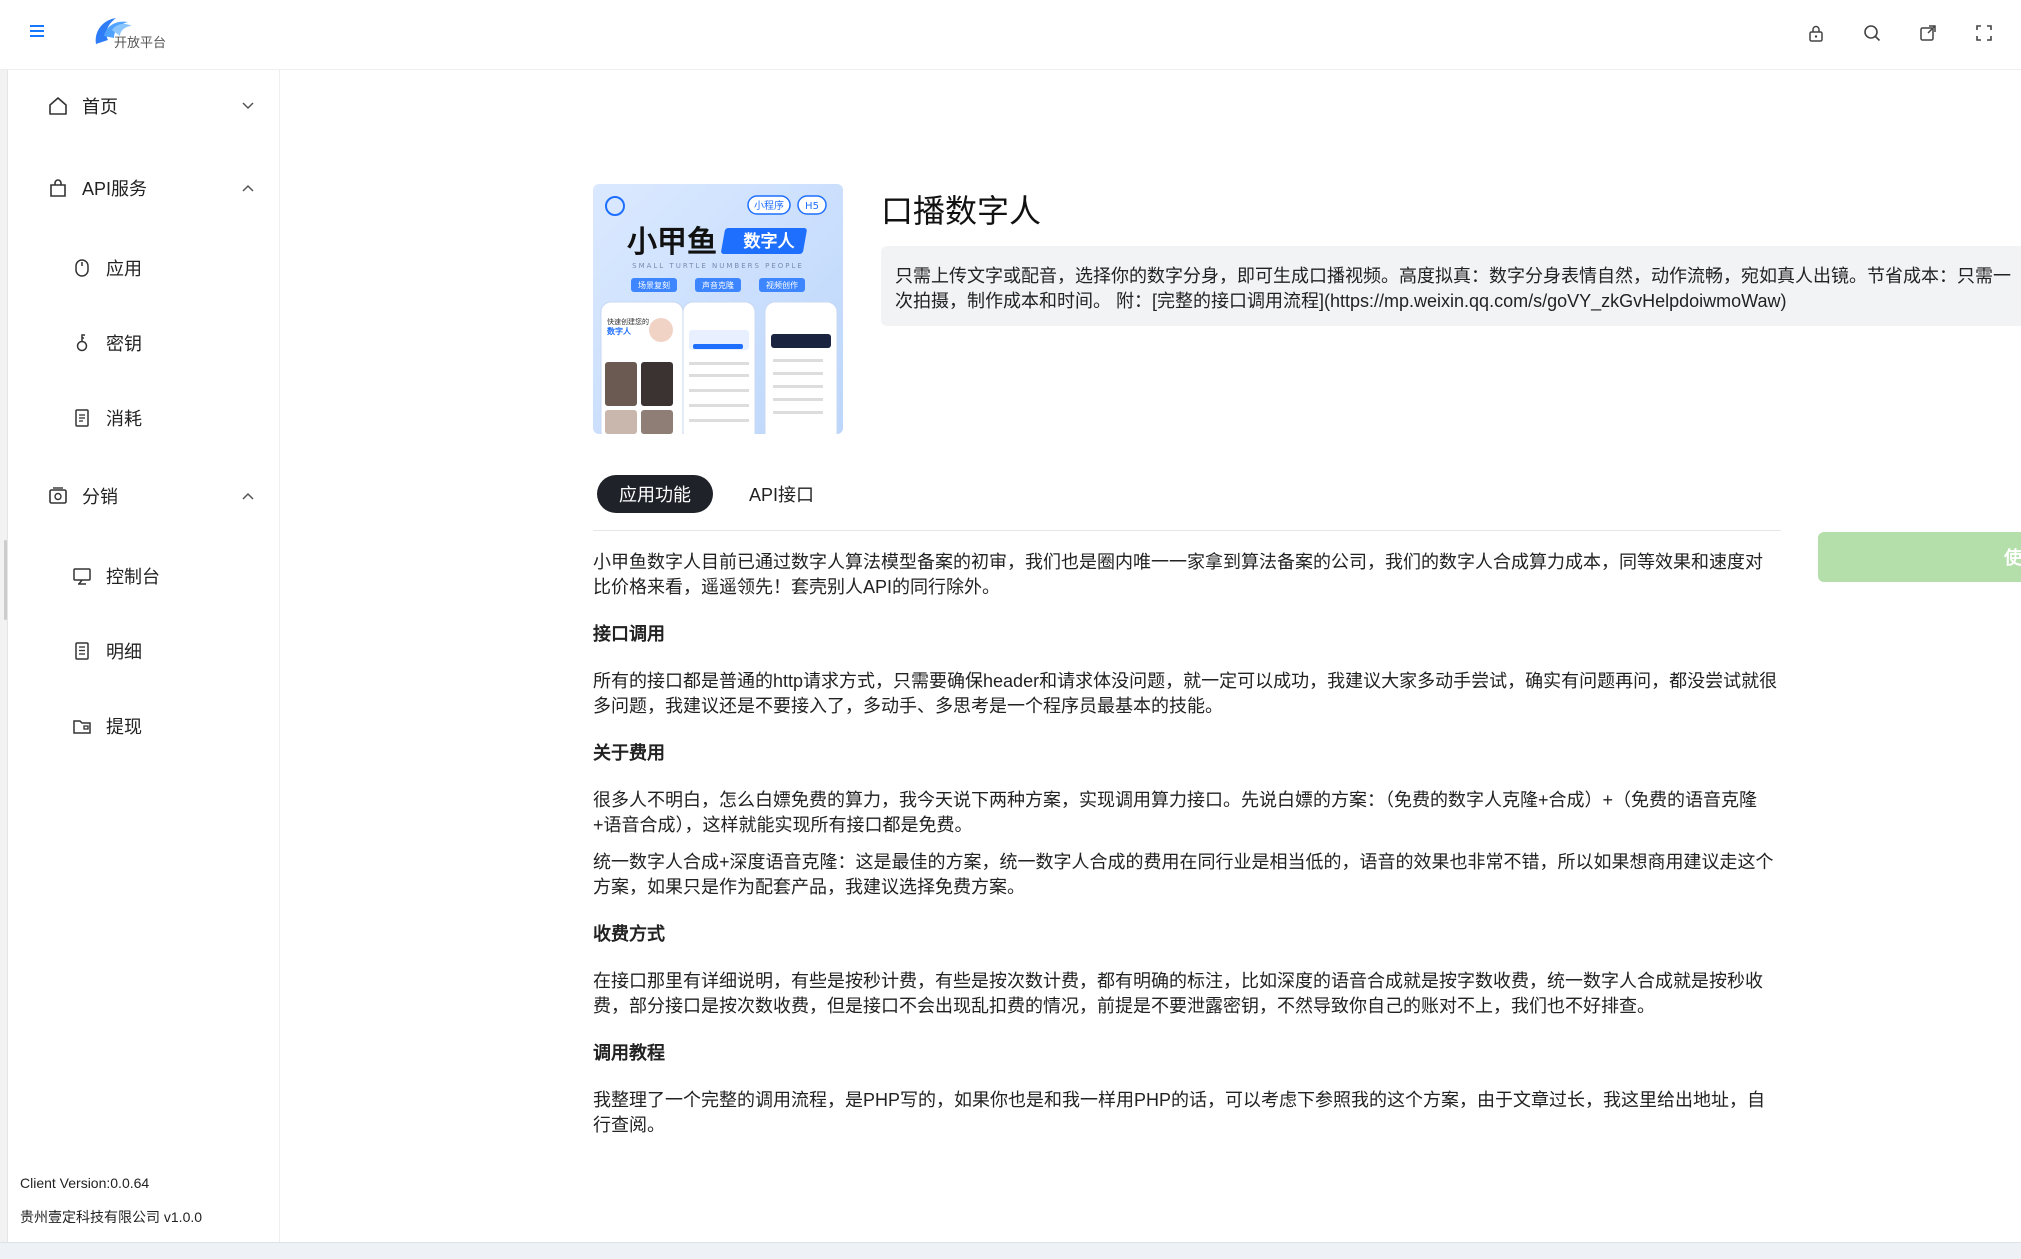 The height and width of the screenshot is (1259, 2021). What do you see at coordinates (655, 494) in the screenshot?
I see `tab-app-features: 应用功能` at bounding box center [655, 494].